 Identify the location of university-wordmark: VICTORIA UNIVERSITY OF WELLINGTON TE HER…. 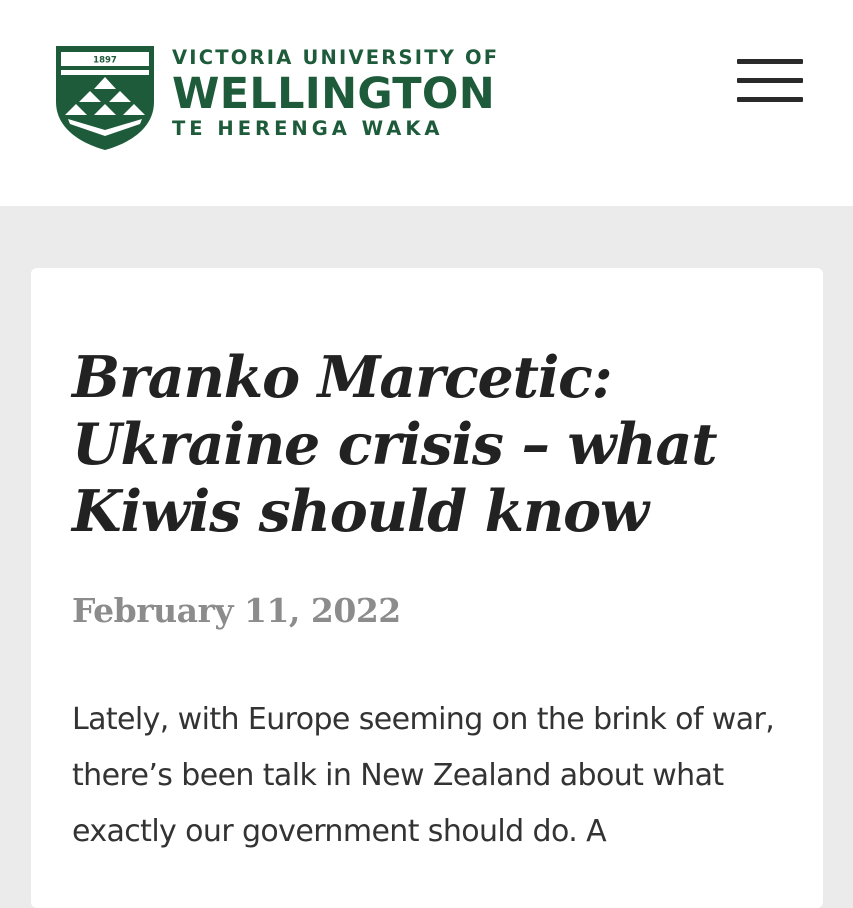
(335, 93).